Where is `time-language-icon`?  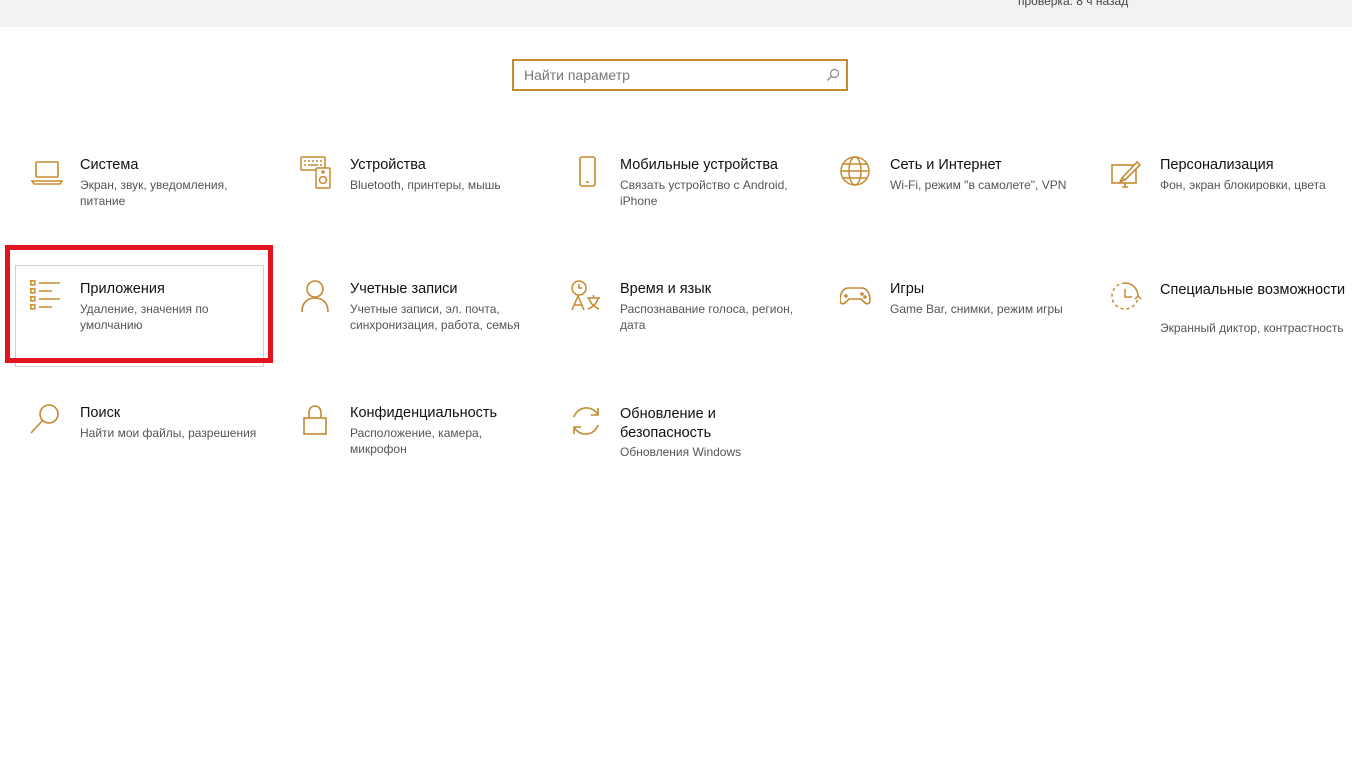
time-language-icon is located at coordinates (587, 297).